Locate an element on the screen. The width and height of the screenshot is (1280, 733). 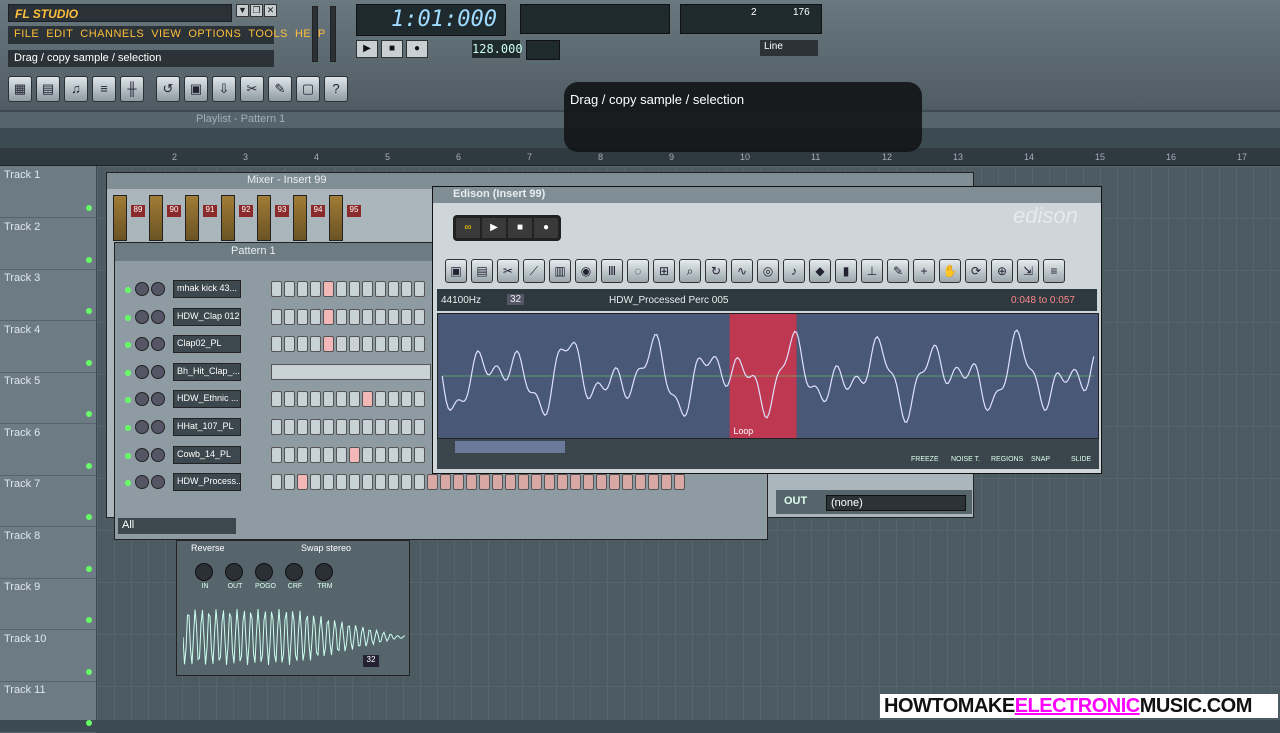
cut-icon: ✂ is located at coordinates (252, 89).